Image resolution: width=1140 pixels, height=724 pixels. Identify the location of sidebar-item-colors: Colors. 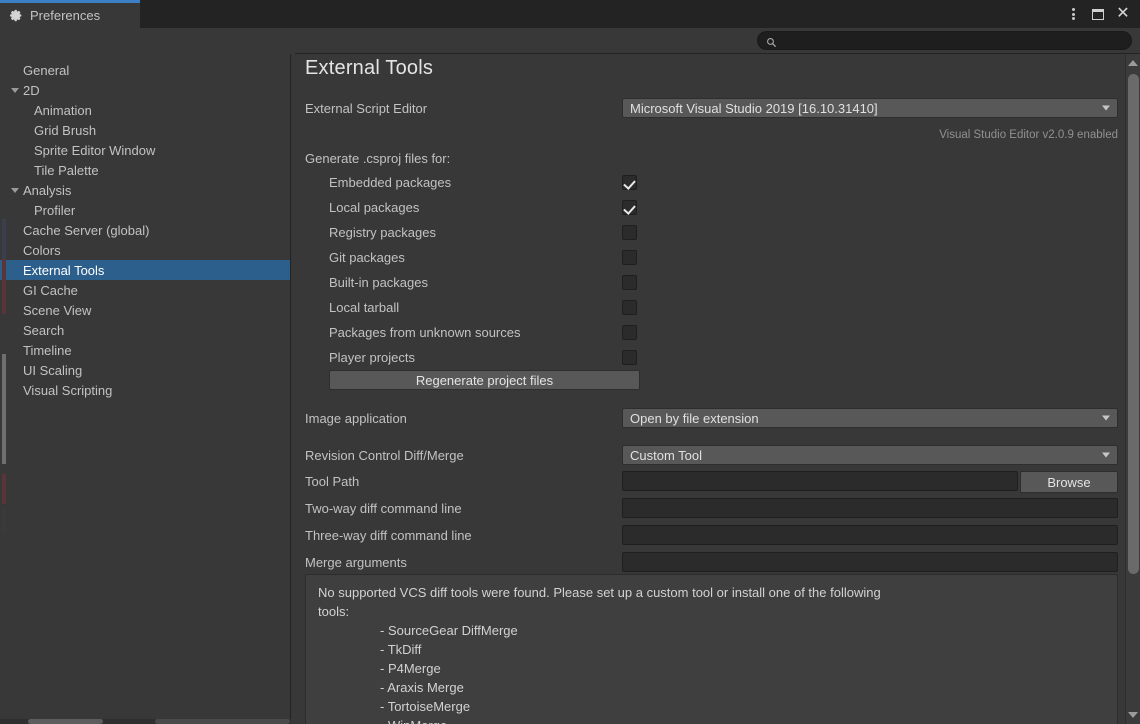
(145, 250).